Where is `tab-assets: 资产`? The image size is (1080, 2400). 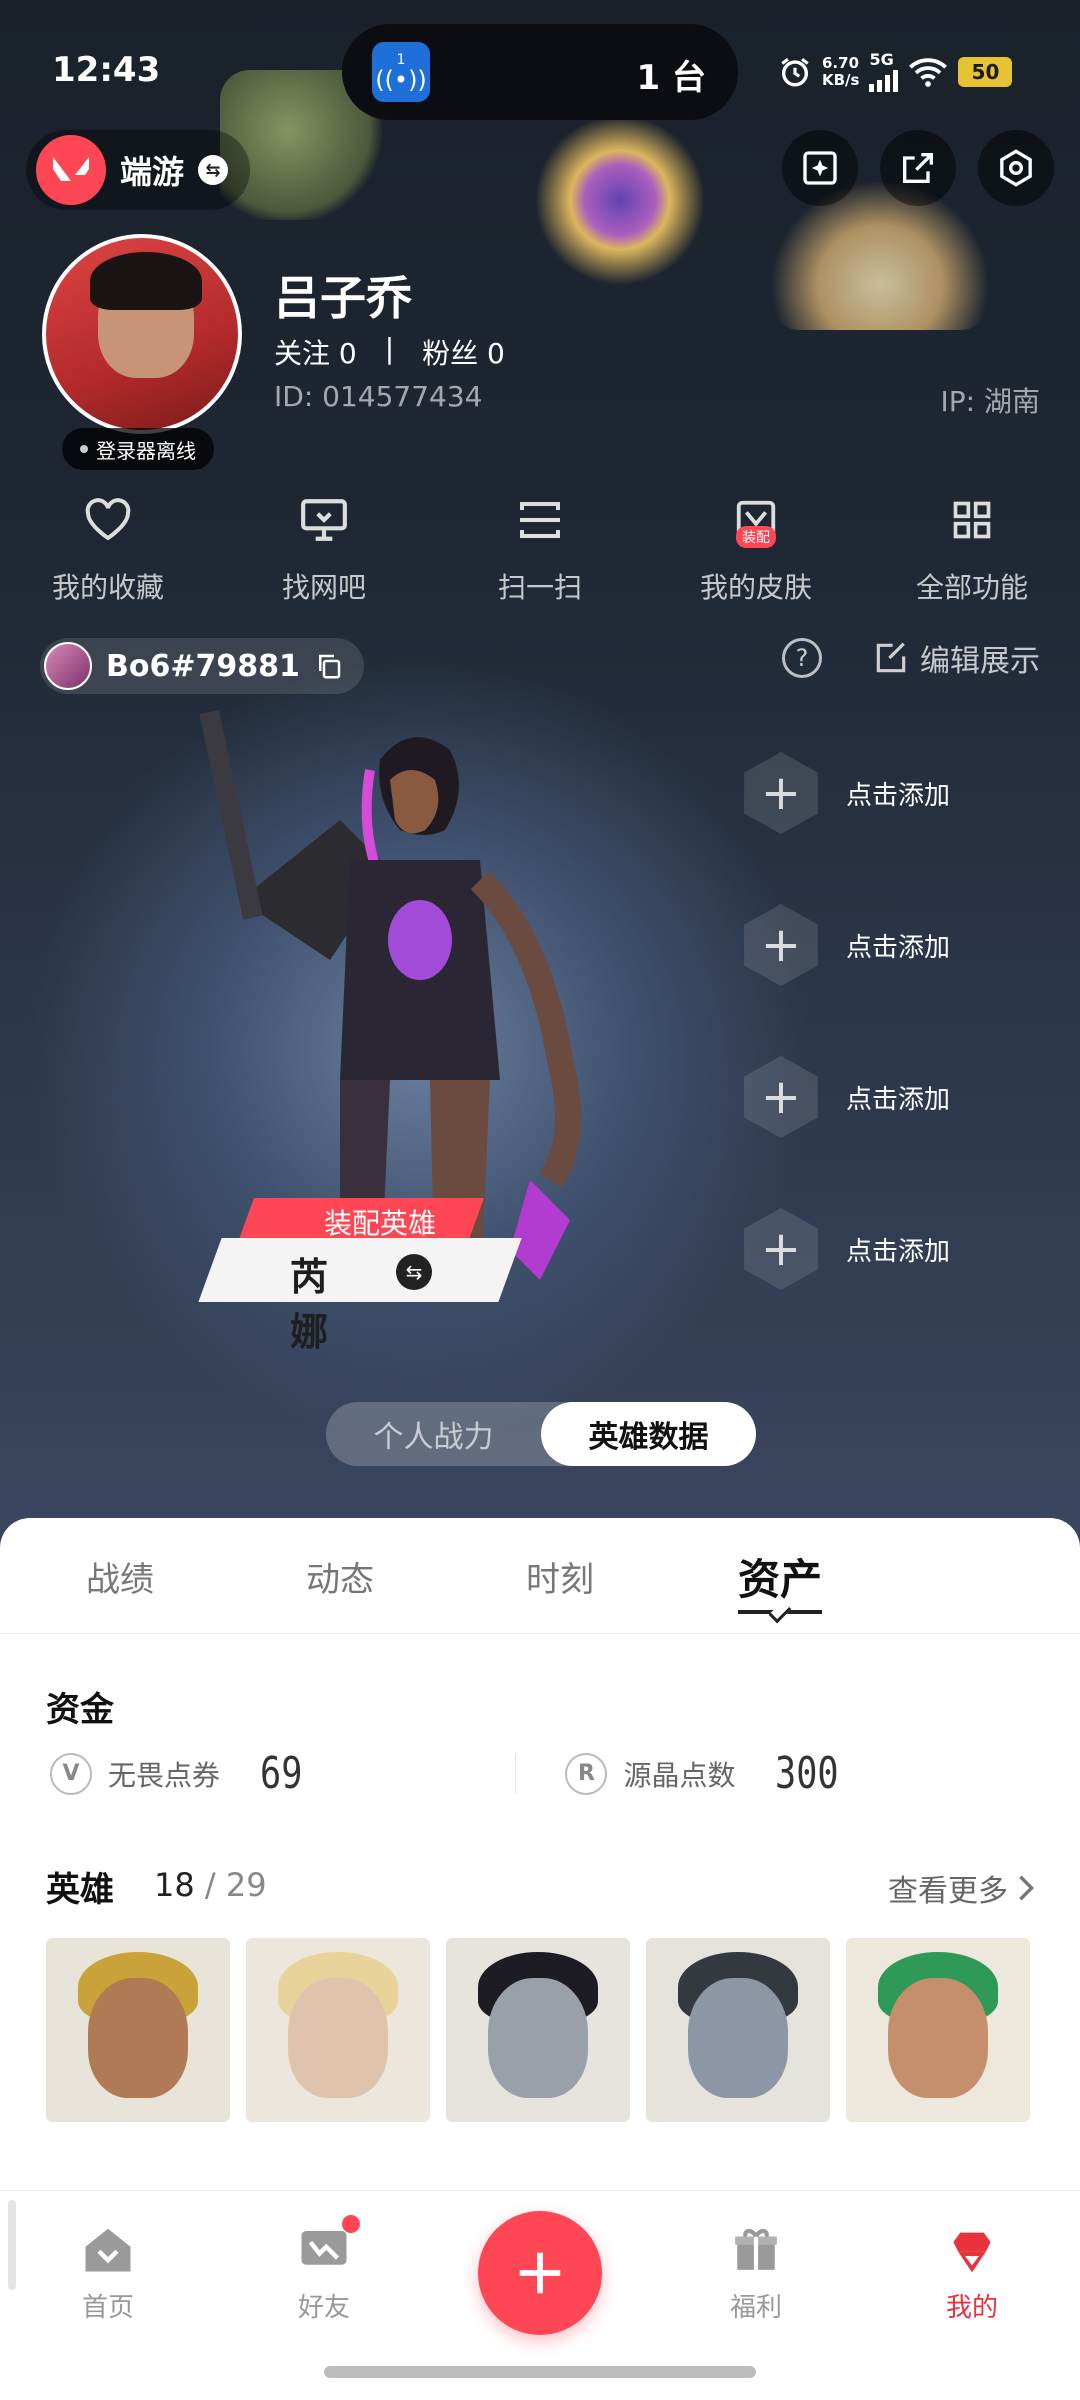
tab-assets: 资产 is located at coordinates (780, 1575).